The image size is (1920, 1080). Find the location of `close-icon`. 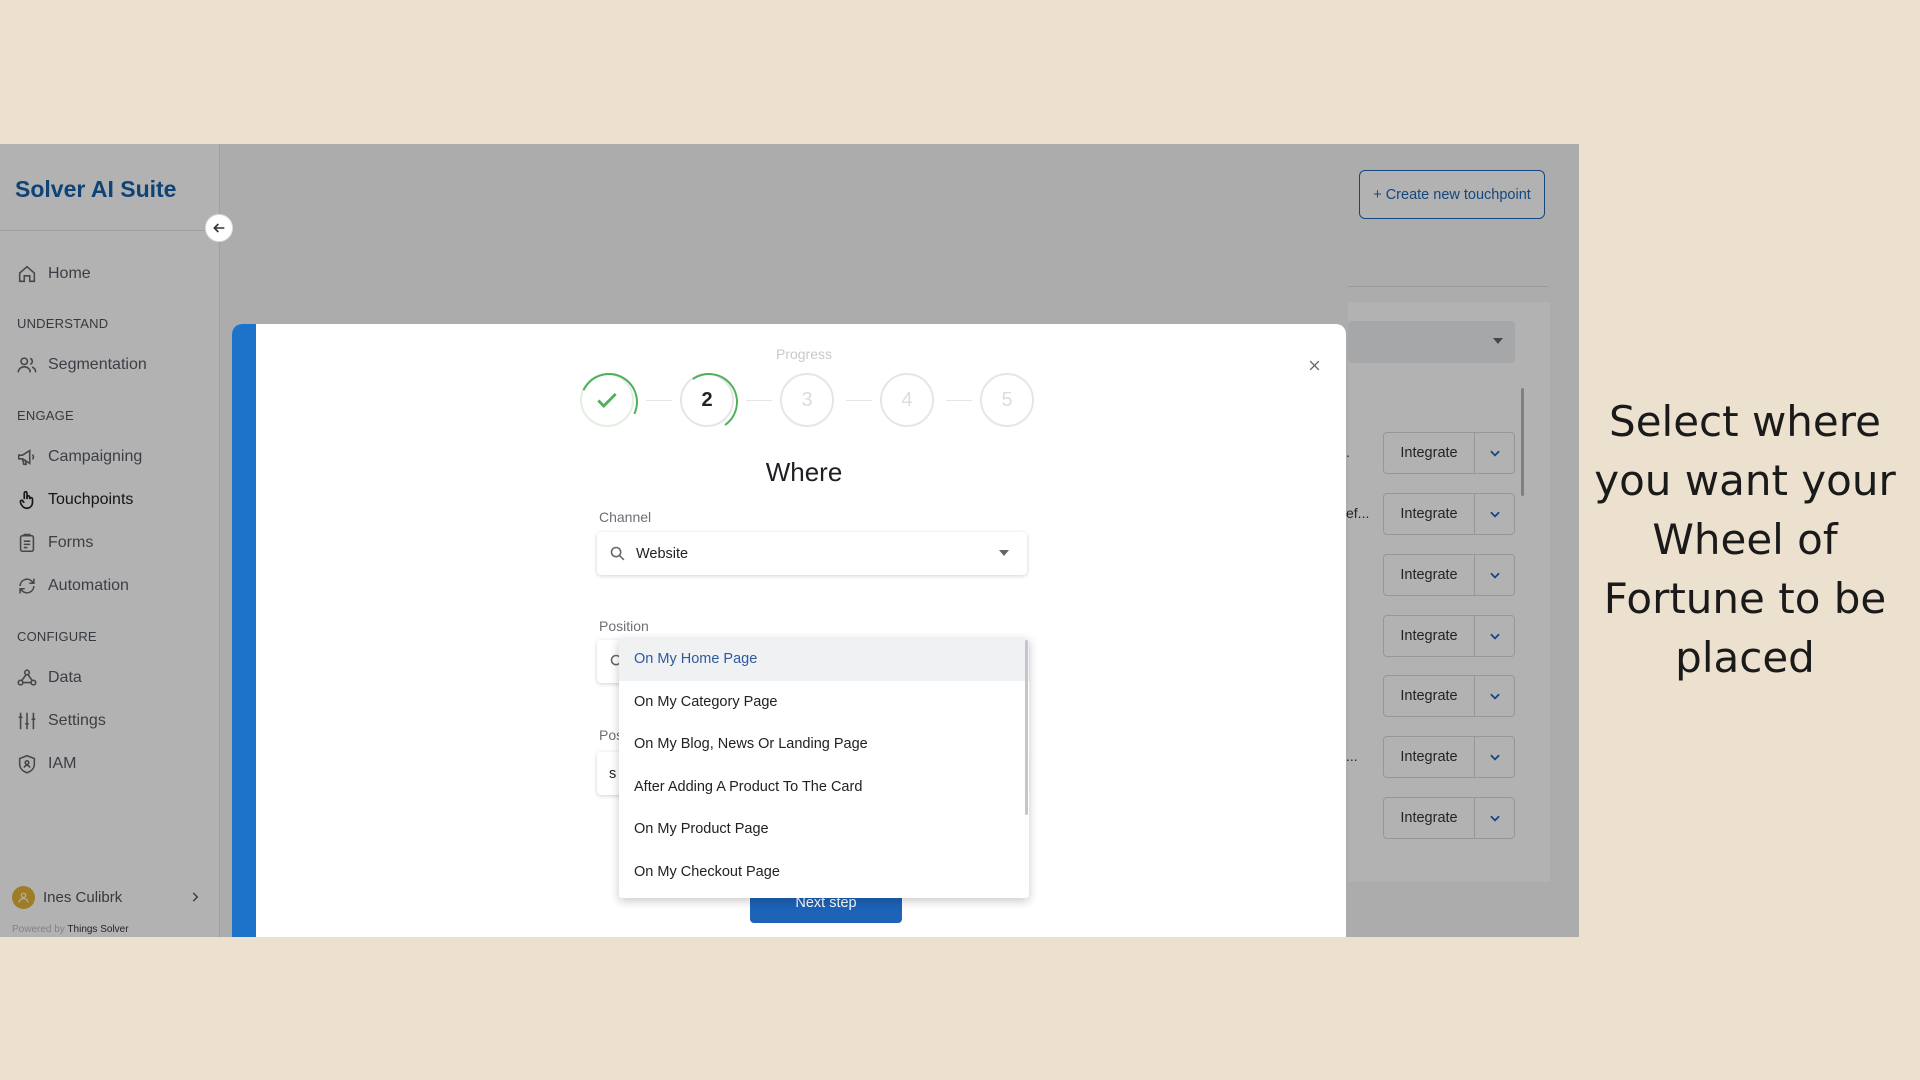

close-icon is located at coordinates (1314, 365).